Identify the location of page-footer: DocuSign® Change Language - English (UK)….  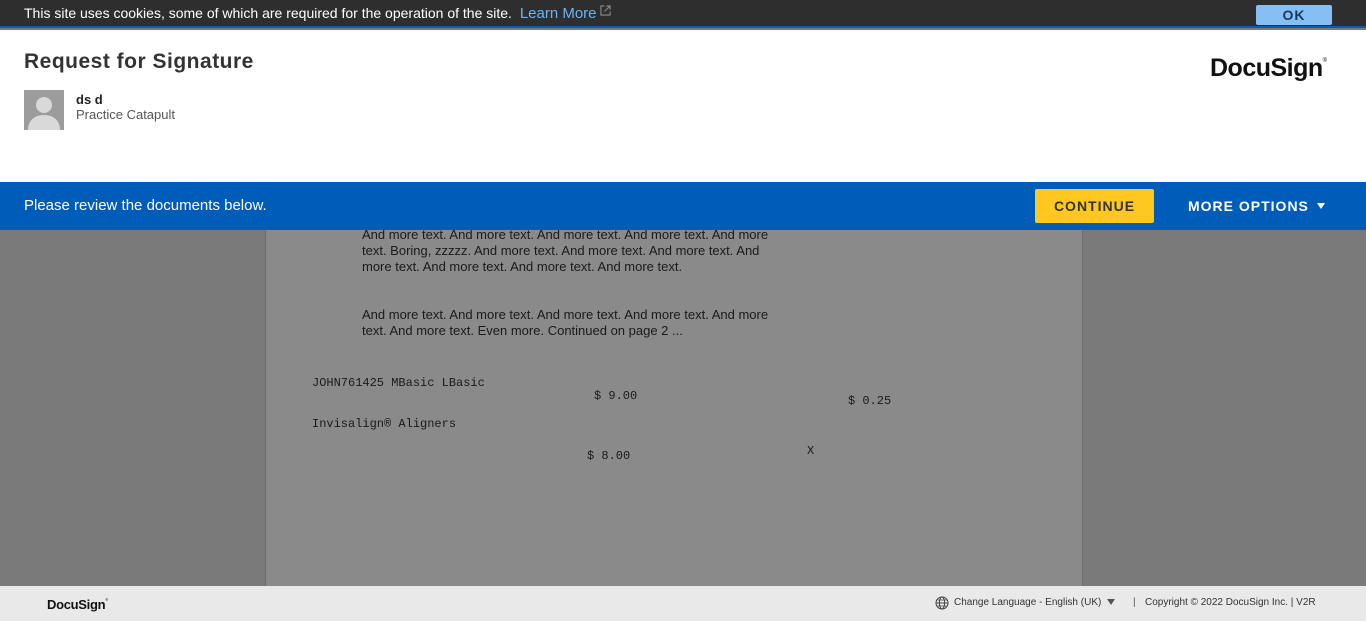
(683, 603).